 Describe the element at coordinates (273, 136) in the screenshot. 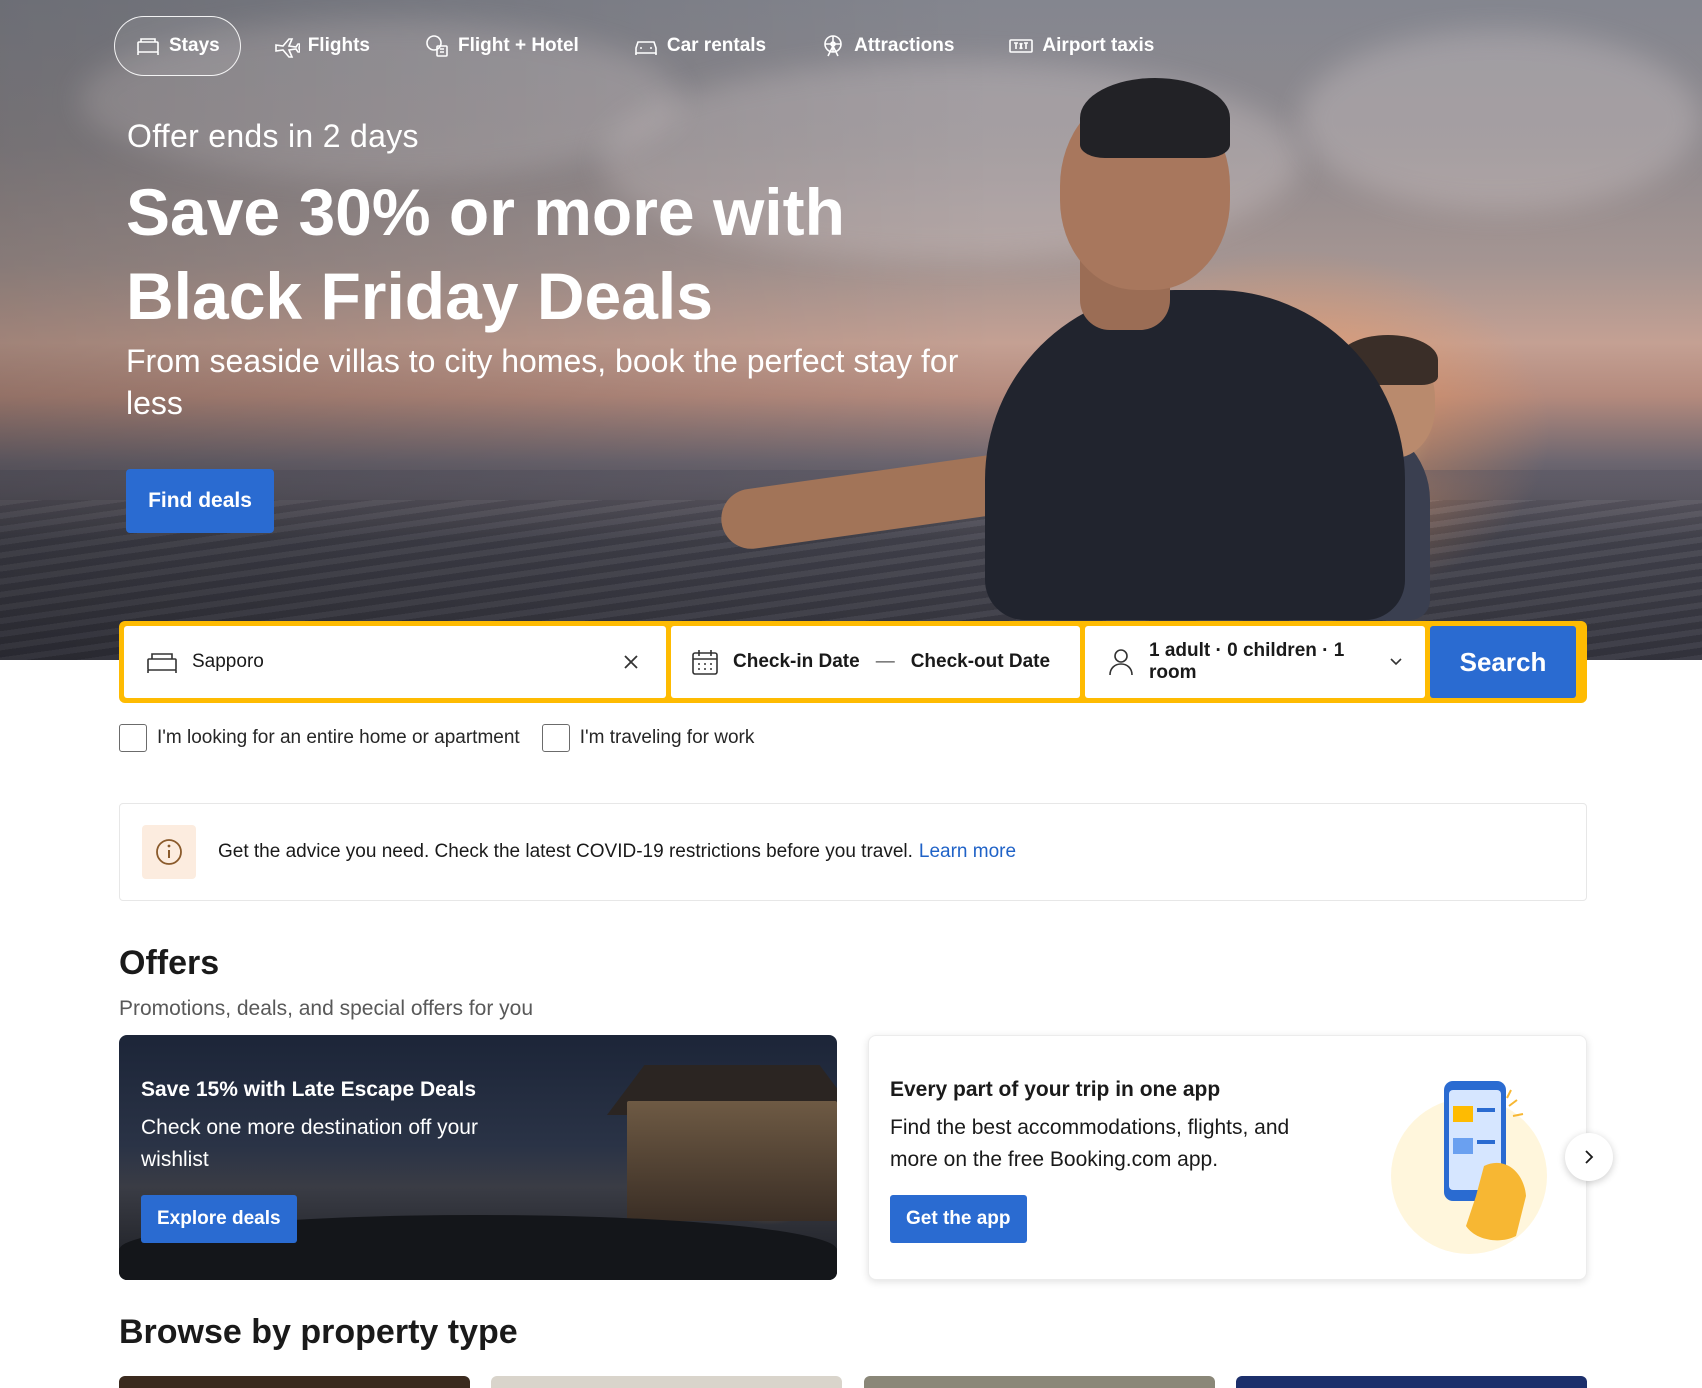

I see `offer-ends-text: Offer ends in 2 days` at that location.